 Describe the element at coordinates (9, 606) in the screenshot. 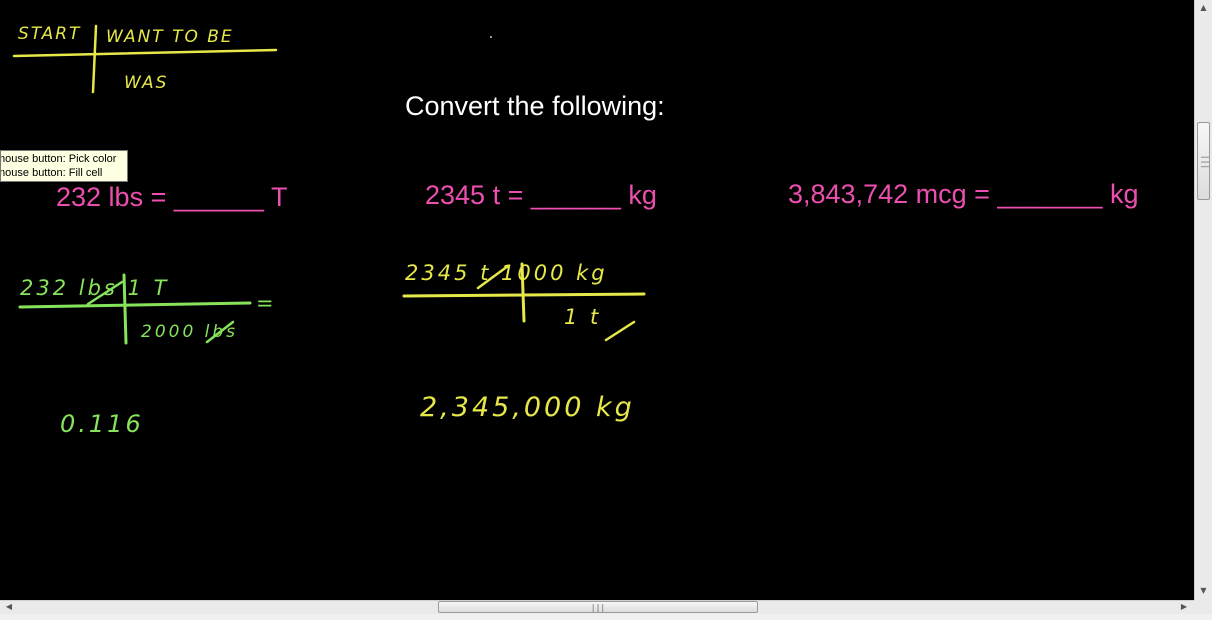

I see `scroll-left-icon: ◀` at that location.